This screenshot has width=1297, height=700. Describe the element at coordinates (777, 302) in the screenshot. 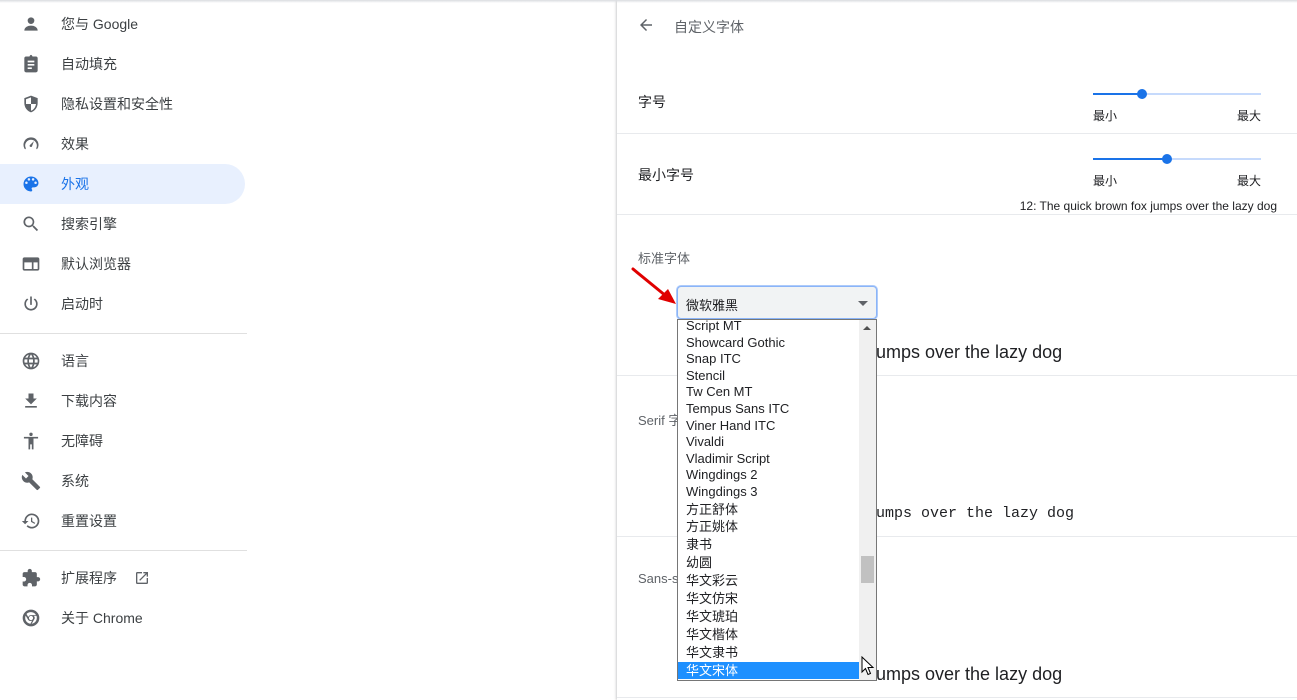

I see `standard-font-select: 微软雅黑` at that location.